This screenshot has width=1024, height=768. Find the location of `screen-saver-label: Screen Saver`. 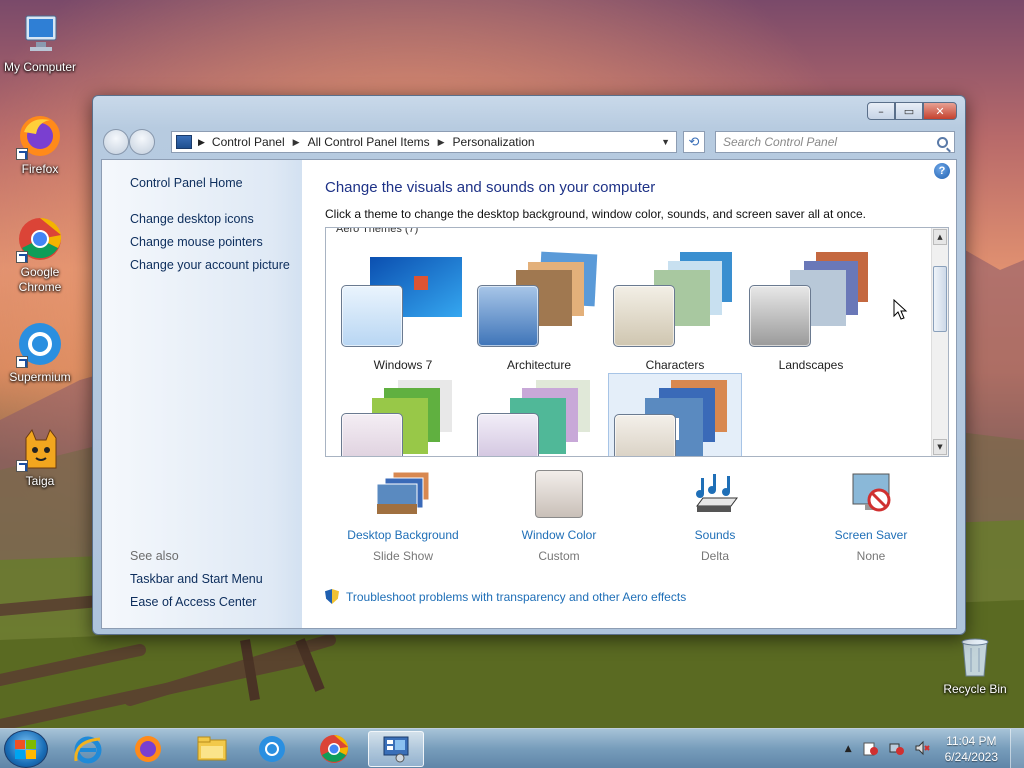

screen-saver-label: Screen Saver is located at coordinates (871, 535).